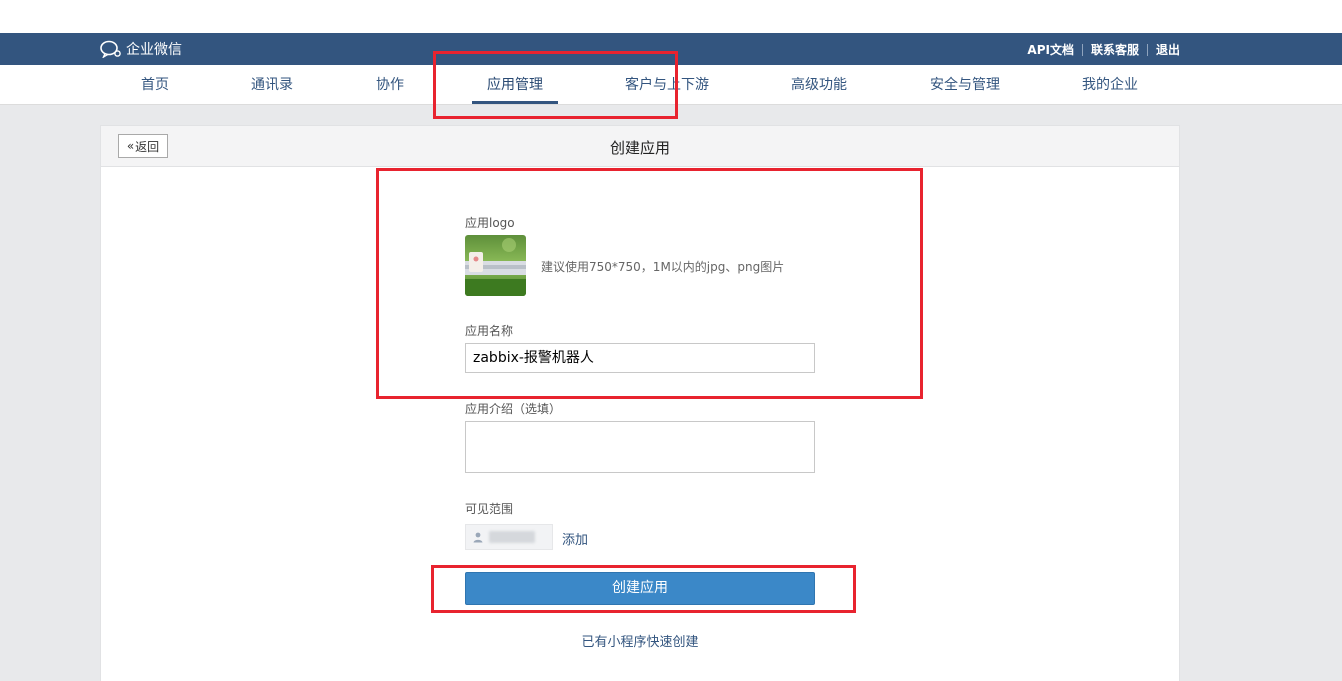  Describe the element at coordinates (515, 85) in the screenshot. I see `nav-app-management: 应用管理` at that location.